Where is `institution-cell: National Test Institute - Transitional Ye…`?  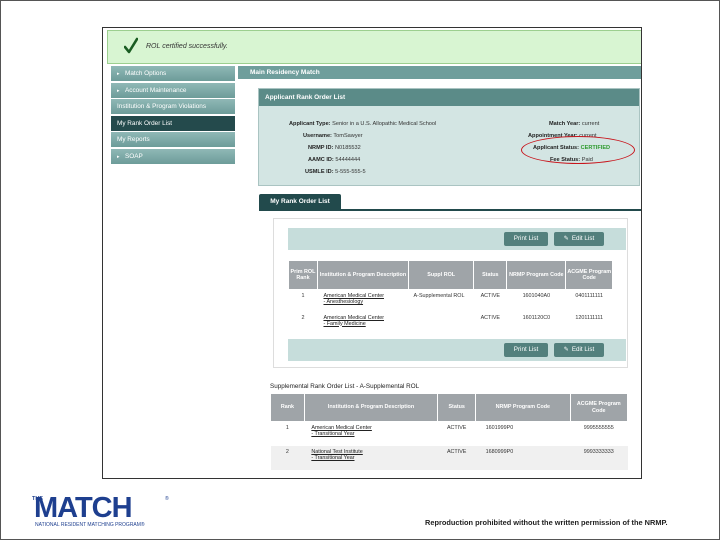
institution-cell: National Test Institute - Transitional Ye… is located at coordinates (371, 457).